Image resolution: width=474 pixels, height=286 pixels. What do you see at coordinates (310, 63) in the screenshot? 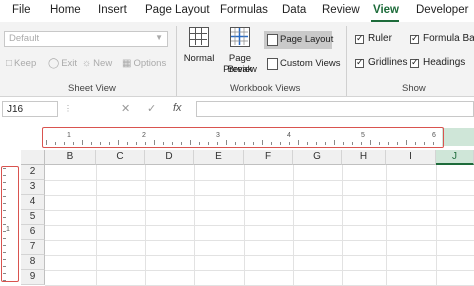
I see `custom-views-label: Custom Views` at bounding box center [310, 63].